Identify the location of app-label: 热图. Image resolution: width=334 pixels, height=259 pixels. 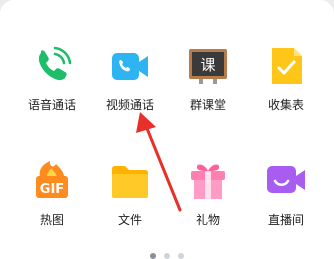
(51, 220).